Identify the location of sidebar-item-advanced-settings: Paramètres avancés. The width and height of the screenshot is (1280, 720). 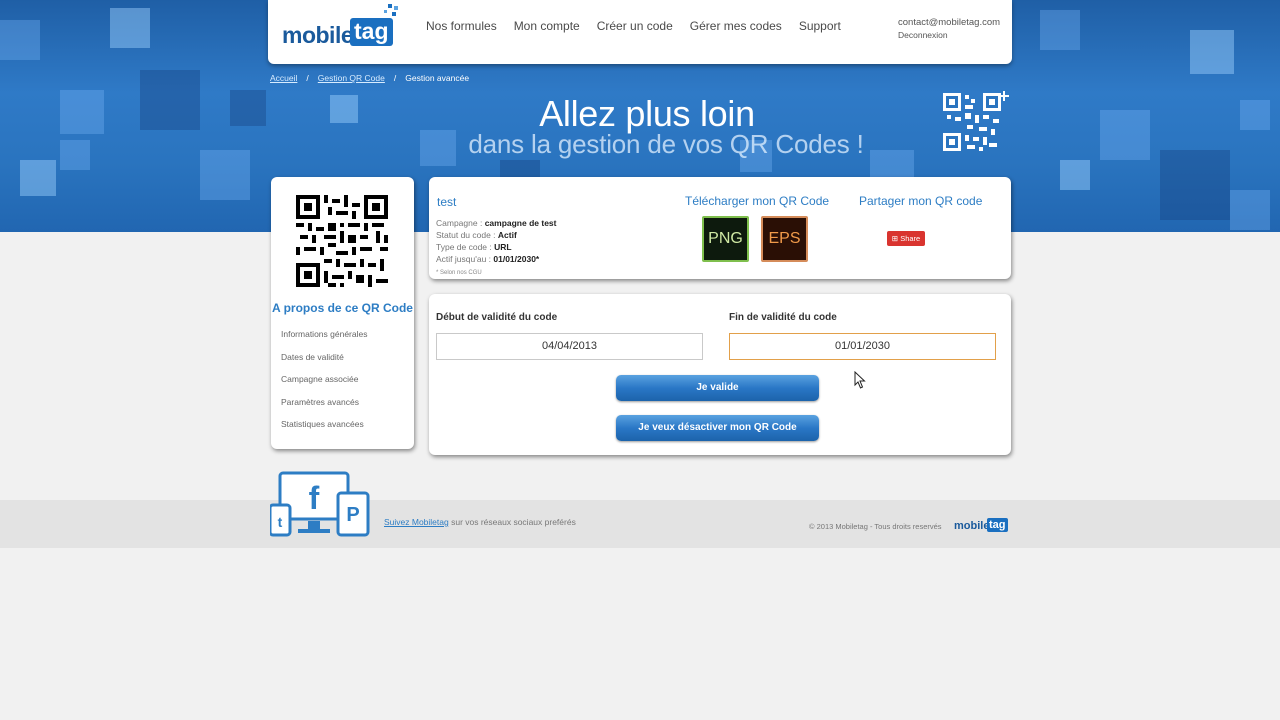
(324, 408).